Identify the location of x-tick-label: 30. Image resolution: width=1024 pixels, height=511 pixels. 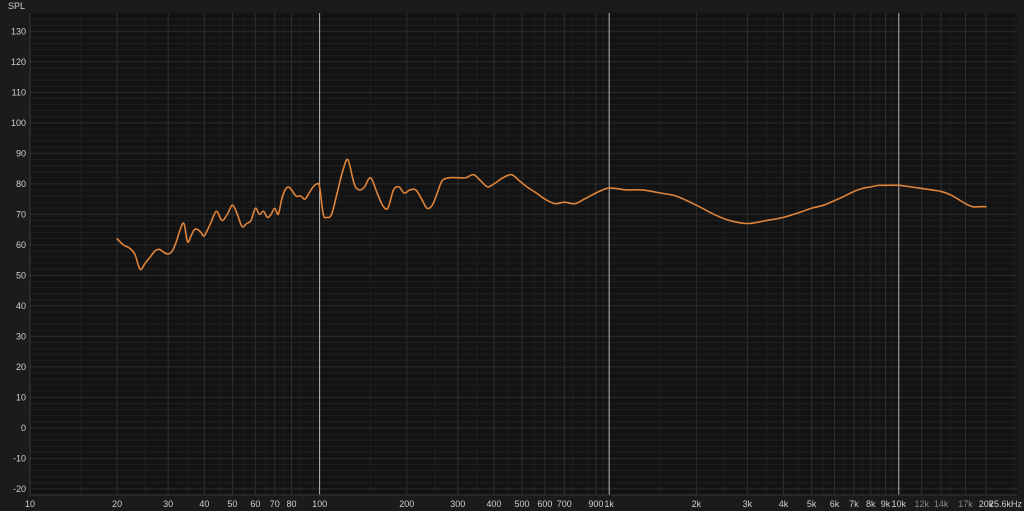
(168, 504).